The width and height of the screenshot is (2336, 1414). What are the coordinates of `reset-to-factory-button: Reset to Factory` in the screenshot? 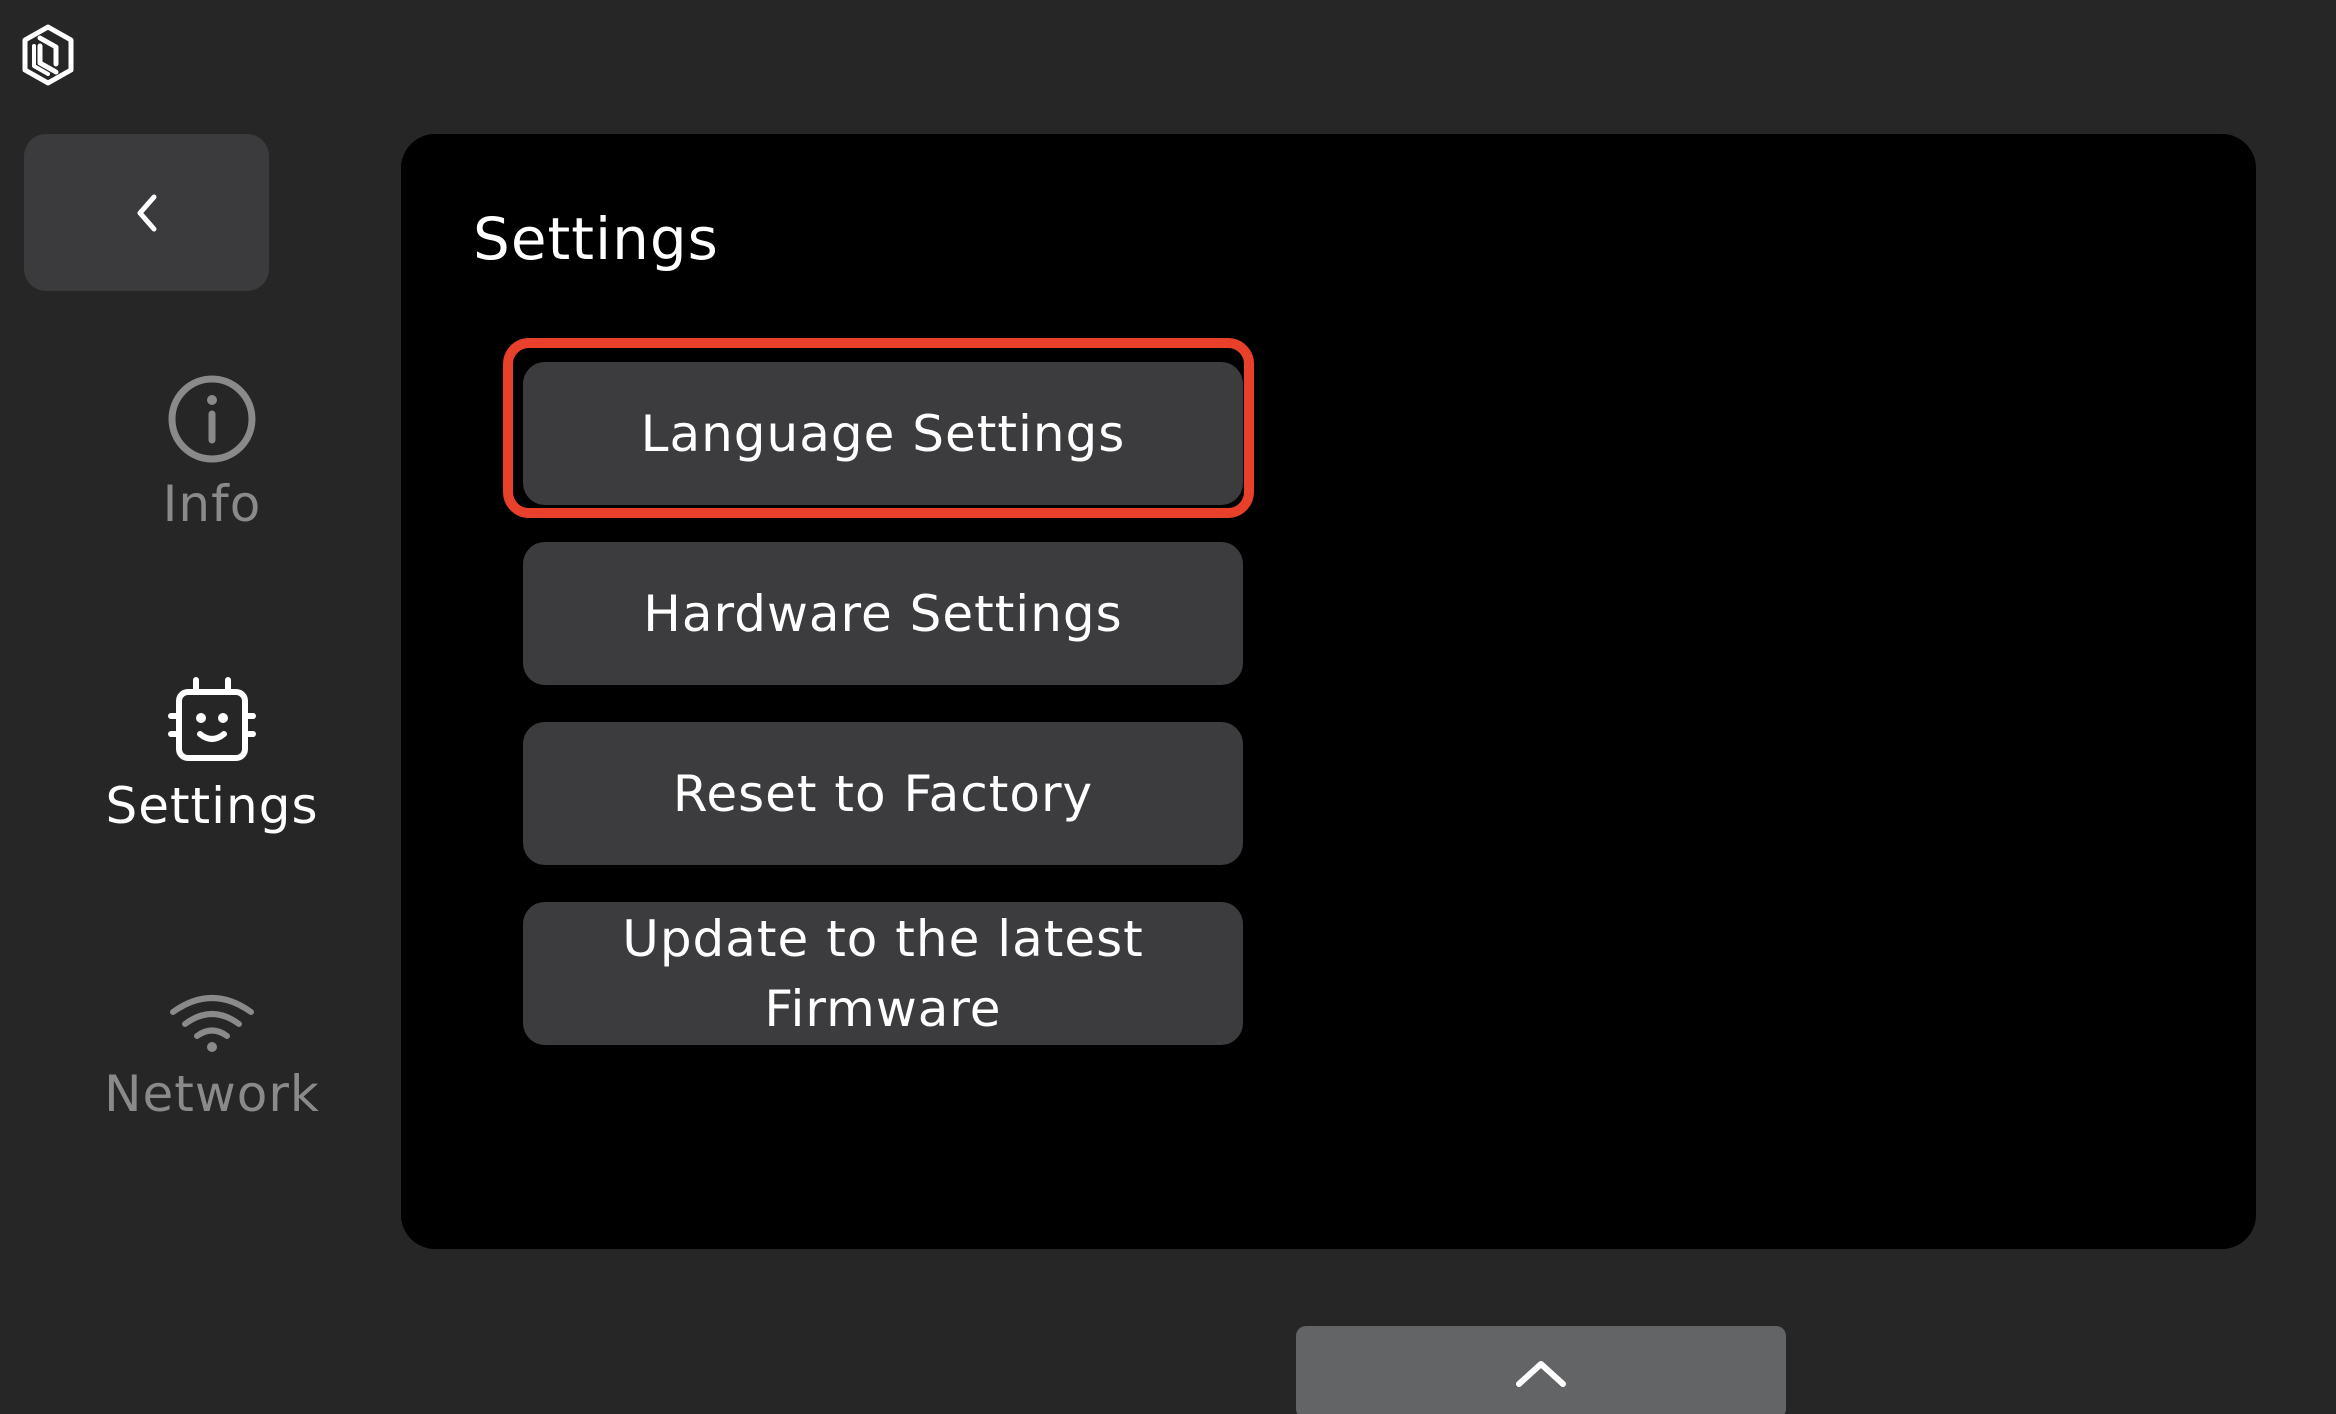 It's located at (883, 793).